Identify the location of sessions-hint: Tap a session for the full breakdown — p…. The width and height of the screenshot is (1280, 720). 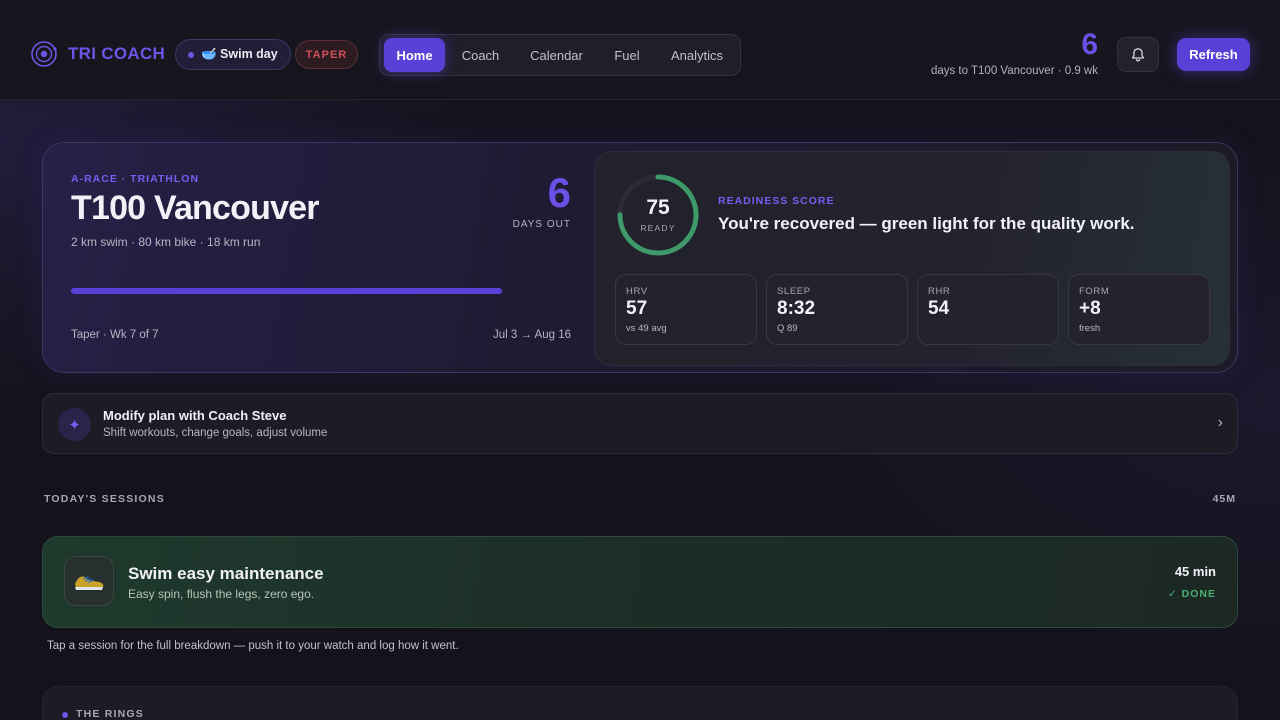
(253, 646).